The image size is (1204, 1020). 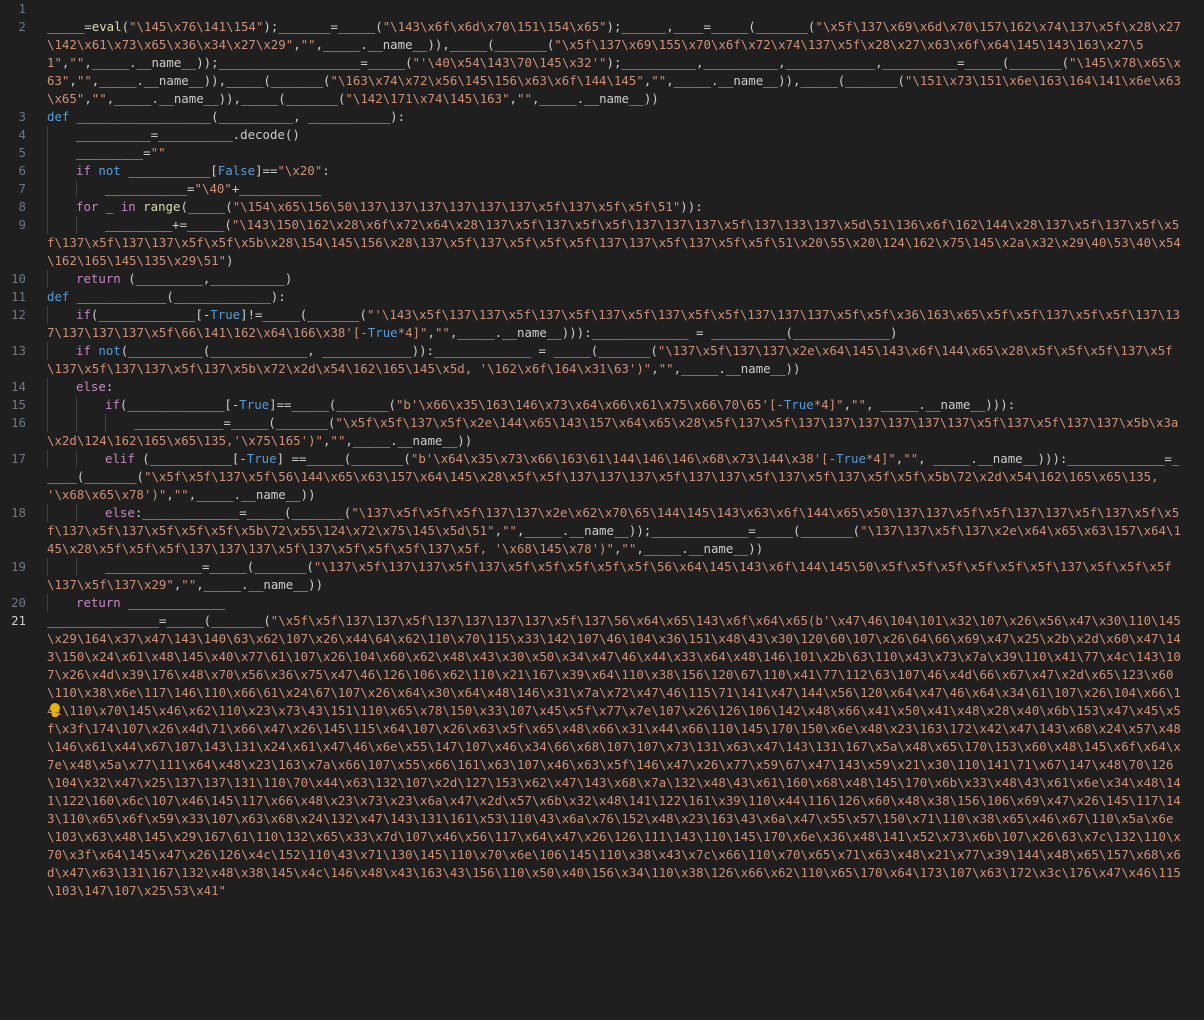 What do you see at coordinates (18, 386) in the screenshot?
I see `line-number: 14` at bounding box center [18, 386].